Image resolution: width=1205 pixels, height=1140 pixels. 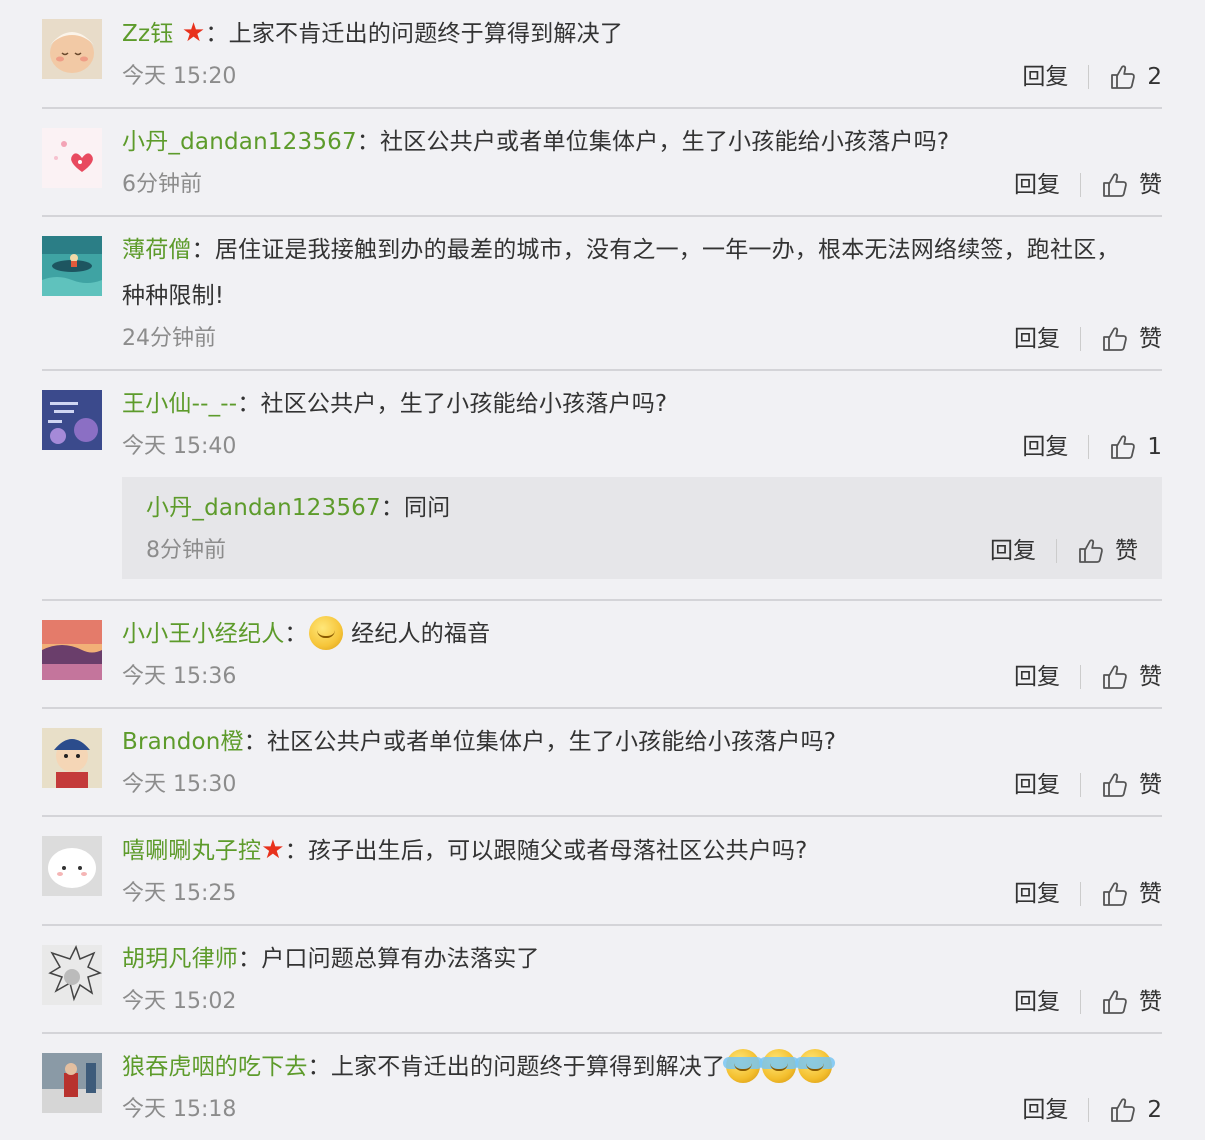 What do you see at coordinates (179, 446) in the screenshot?
I see `timestamp: 今天 15:40` at bounding box center [179, 446].